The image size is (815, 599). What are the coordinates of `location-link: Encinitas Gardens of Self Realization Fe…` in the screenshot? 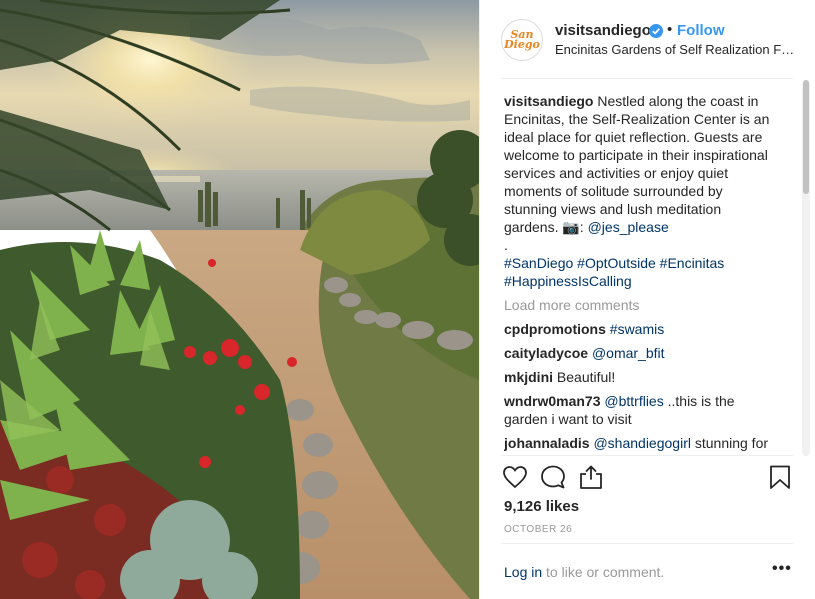 It's located at (677, 49).